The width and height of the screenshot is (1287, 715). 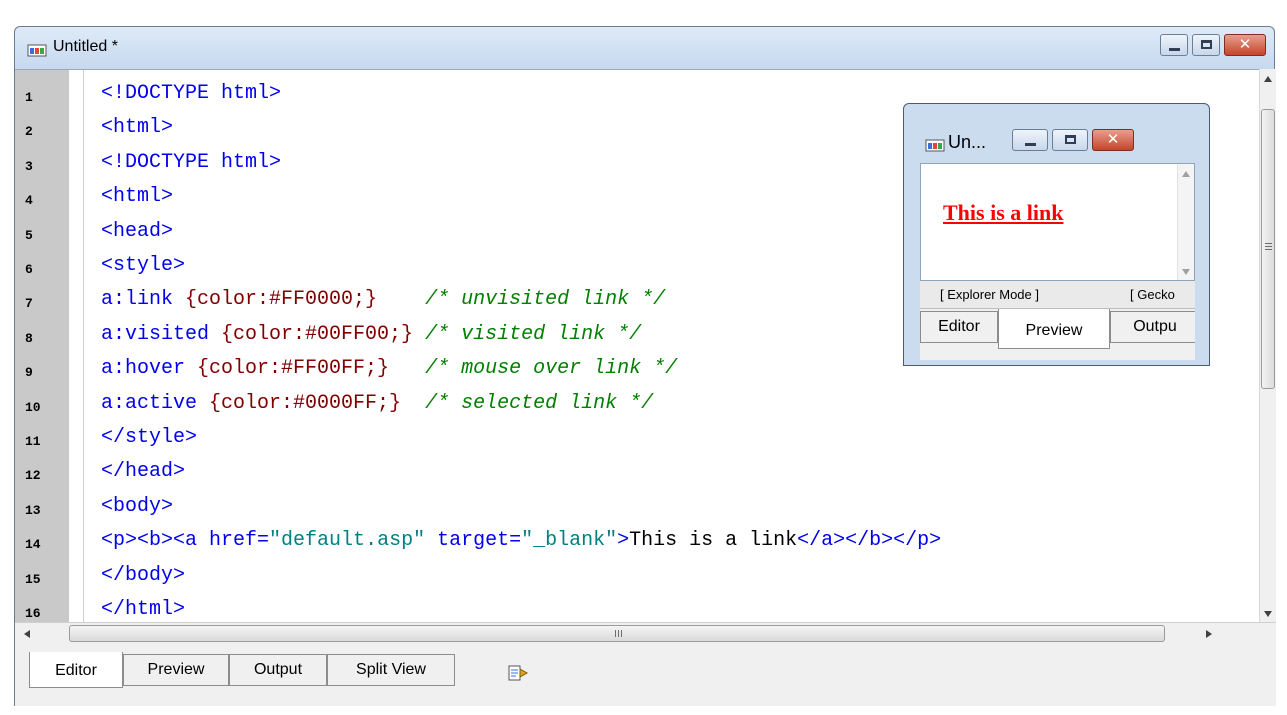 I want to click on view-tab-bar: Editor Preview Output Split View, so click(x=645, y=675).